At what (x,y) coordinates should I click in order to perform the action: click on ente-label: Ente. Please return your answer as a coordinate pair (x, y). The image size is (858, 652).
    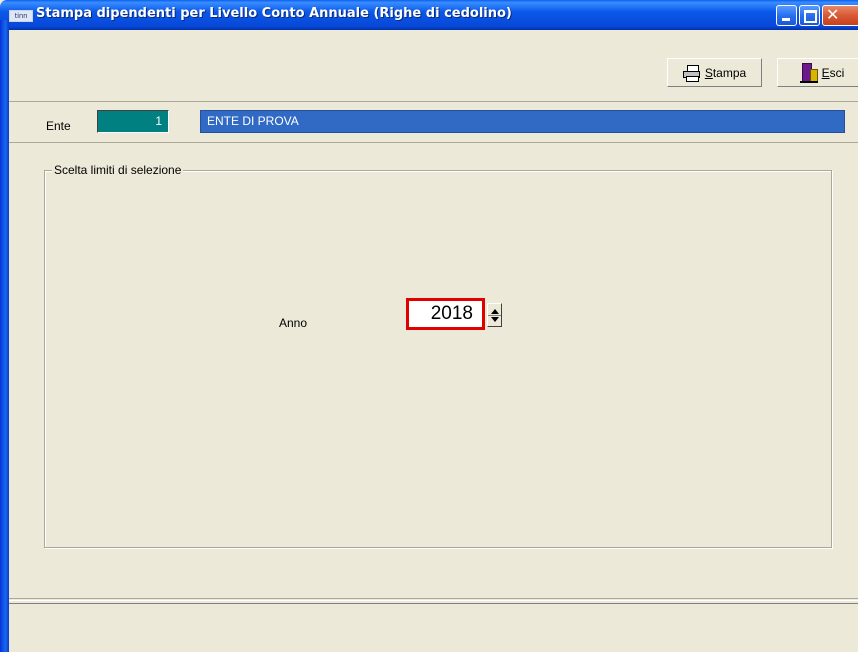
    Looking at the image, I should click on (58, 126).